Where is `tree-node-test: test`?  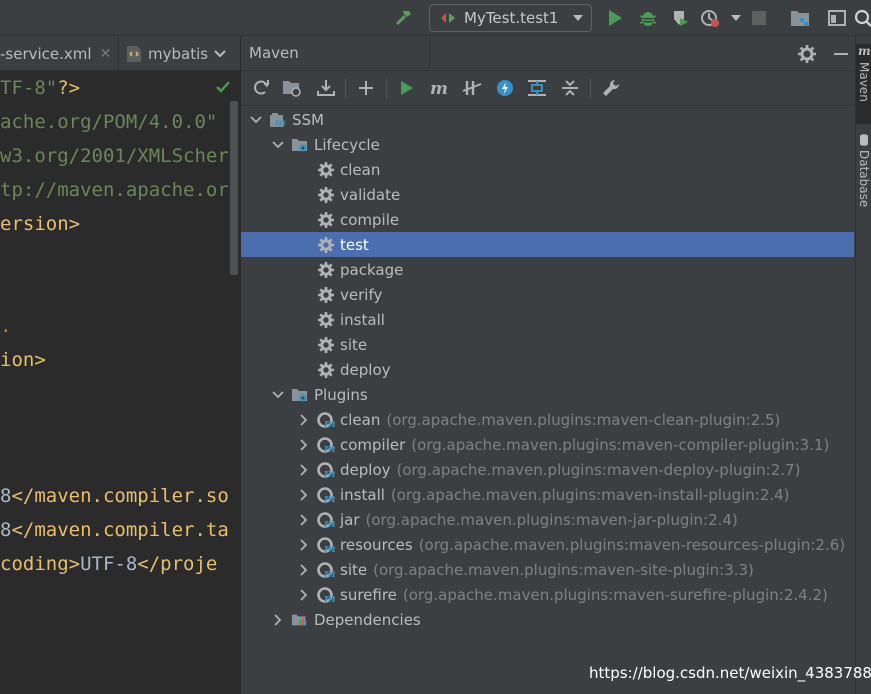
tree-node-test: test is located at coordinates (547, 244).